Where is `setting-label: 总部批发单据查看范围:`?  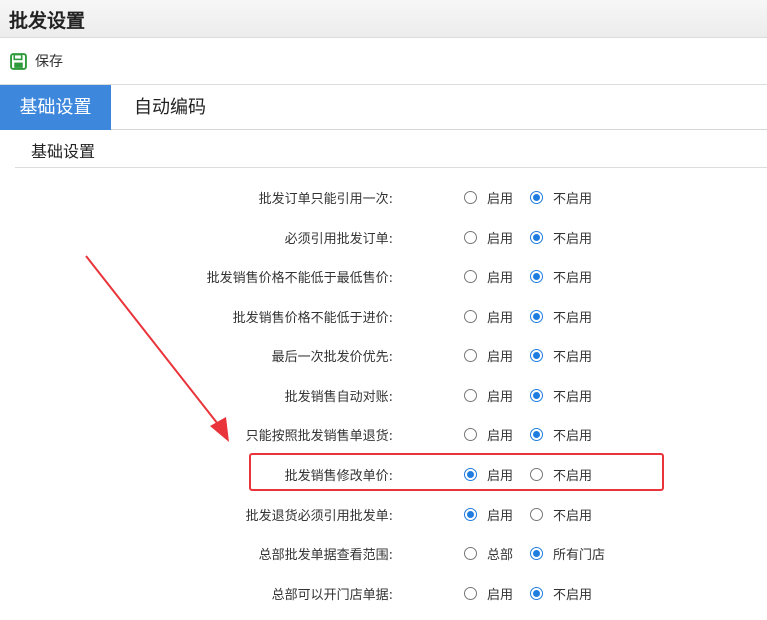
setting-label: 总部批发单据查看范围: is located at coordinates (325, 555).